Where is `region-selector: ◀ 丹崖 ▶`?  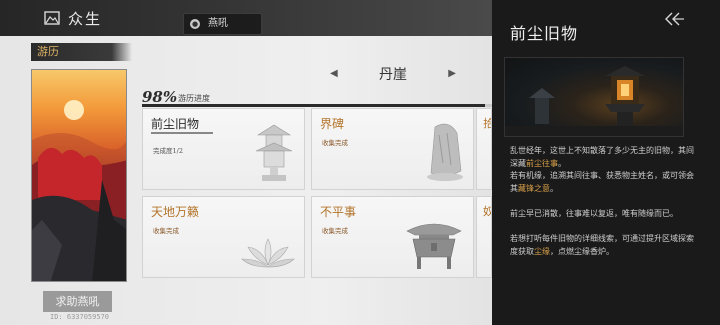
region-selector: ◀ 丹崖 ▶ is located at coordinates (393, 74).